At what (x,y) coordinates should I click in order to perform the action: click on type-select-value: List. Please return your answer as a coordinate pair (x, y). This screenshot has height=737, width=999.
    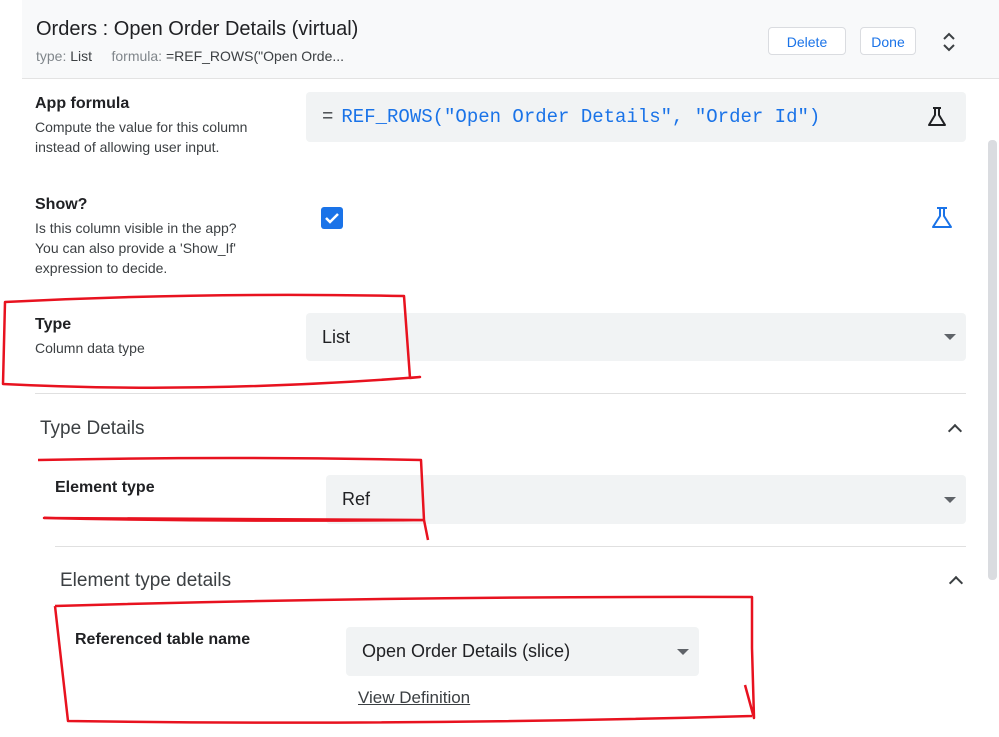
    Looking at the image, I should click on (336, 337).